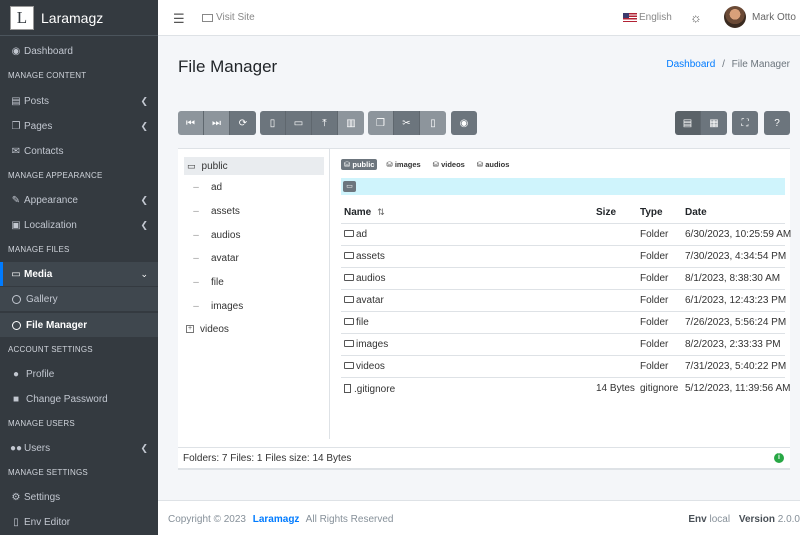  I want to click on expand-plus-icon: +, so click(190, 329).